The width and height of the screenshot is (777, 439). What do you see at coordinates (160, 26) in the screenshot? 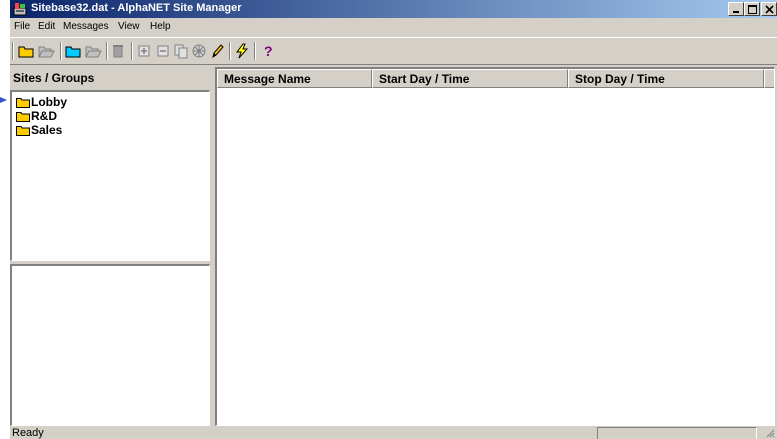
I see `menu-help: Help` at bounding box center [160, 26].